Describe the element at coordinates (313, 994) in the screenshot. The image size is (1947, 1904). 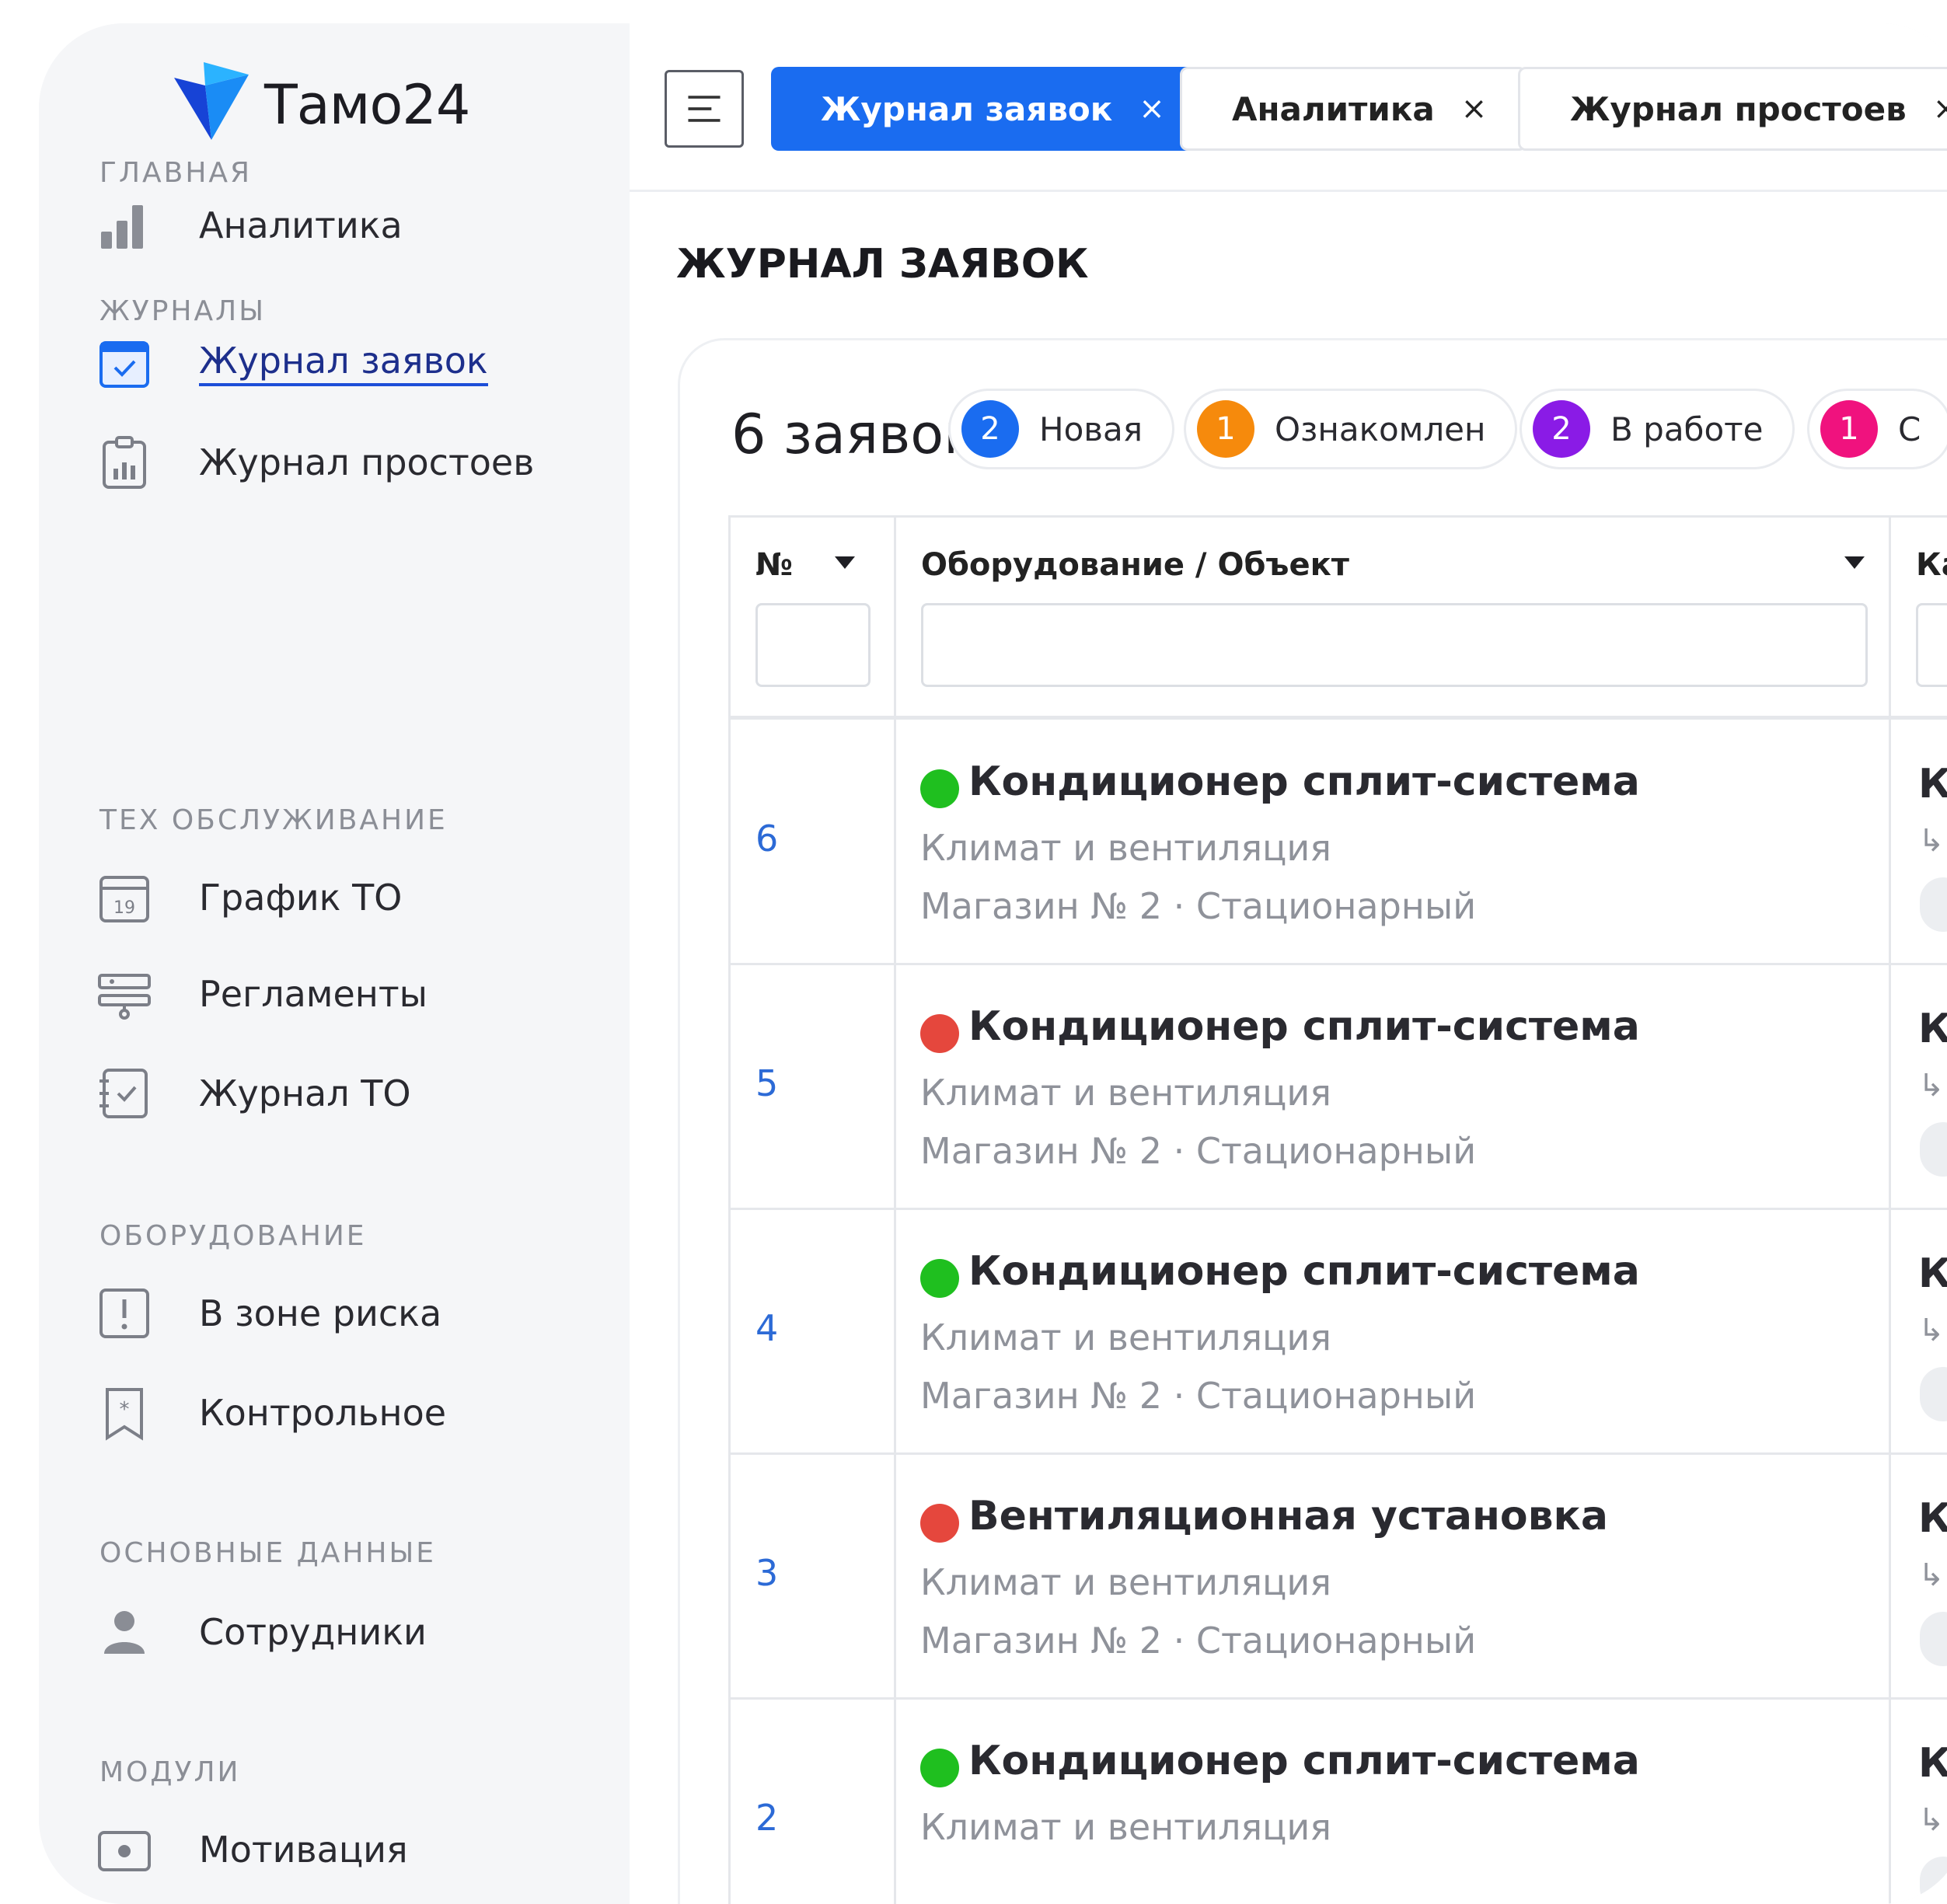
I see `sidebar-item-label: Регламенты` at that location.